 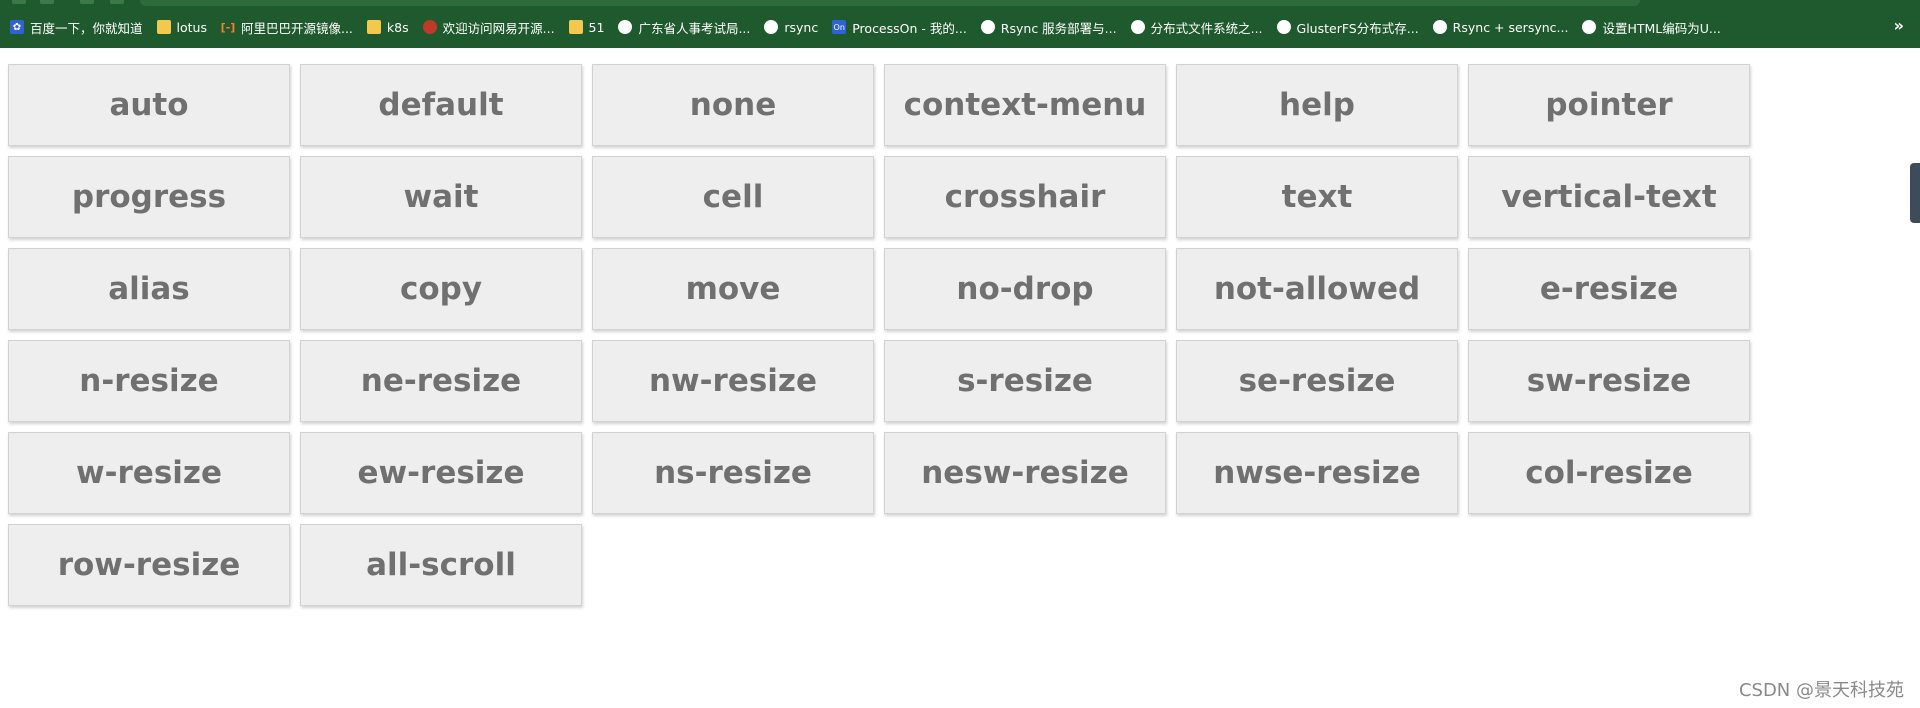 I want to click on cursor-cell-se-resize: se-resize, so click(x=1317, y=381).